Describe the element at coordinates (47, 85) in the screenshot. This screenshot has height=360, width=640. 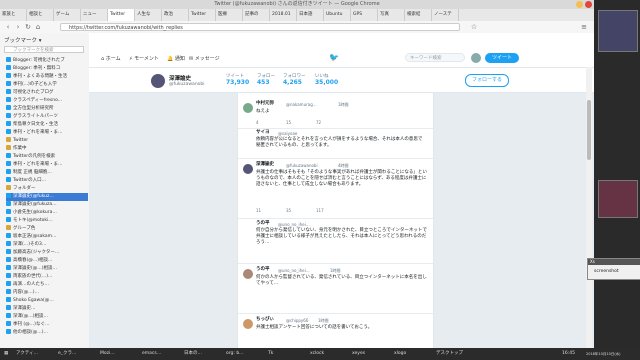
I see `bookmark-item: 季刊(...)の子ども入学` at that location.